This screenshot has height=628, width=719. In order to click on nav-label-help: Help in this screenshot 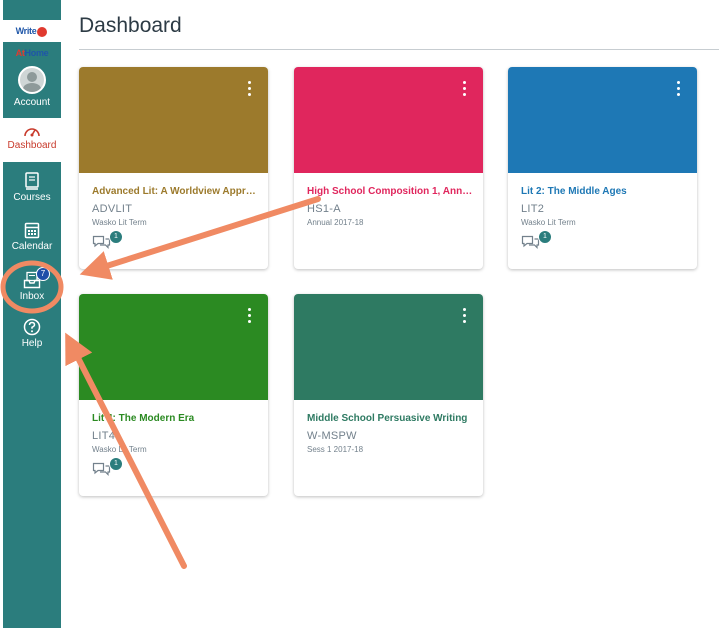, I will do `click(32, 343)`.